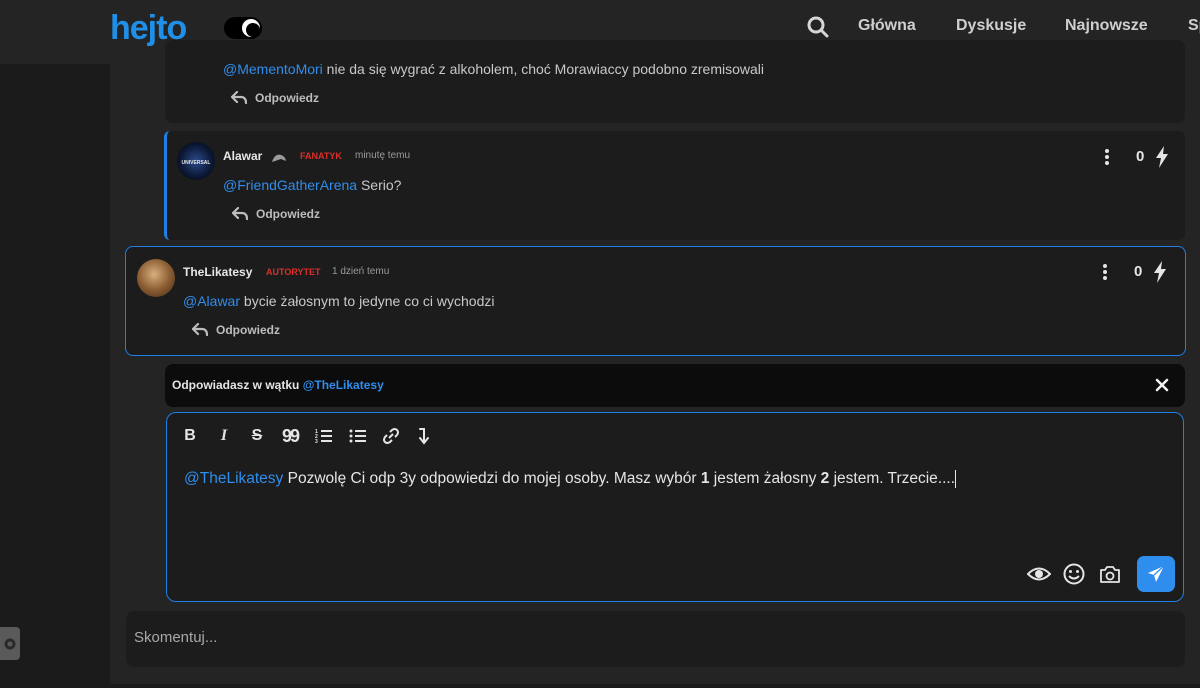  I want to click on toggle-knob-icon, so click(251, 28).